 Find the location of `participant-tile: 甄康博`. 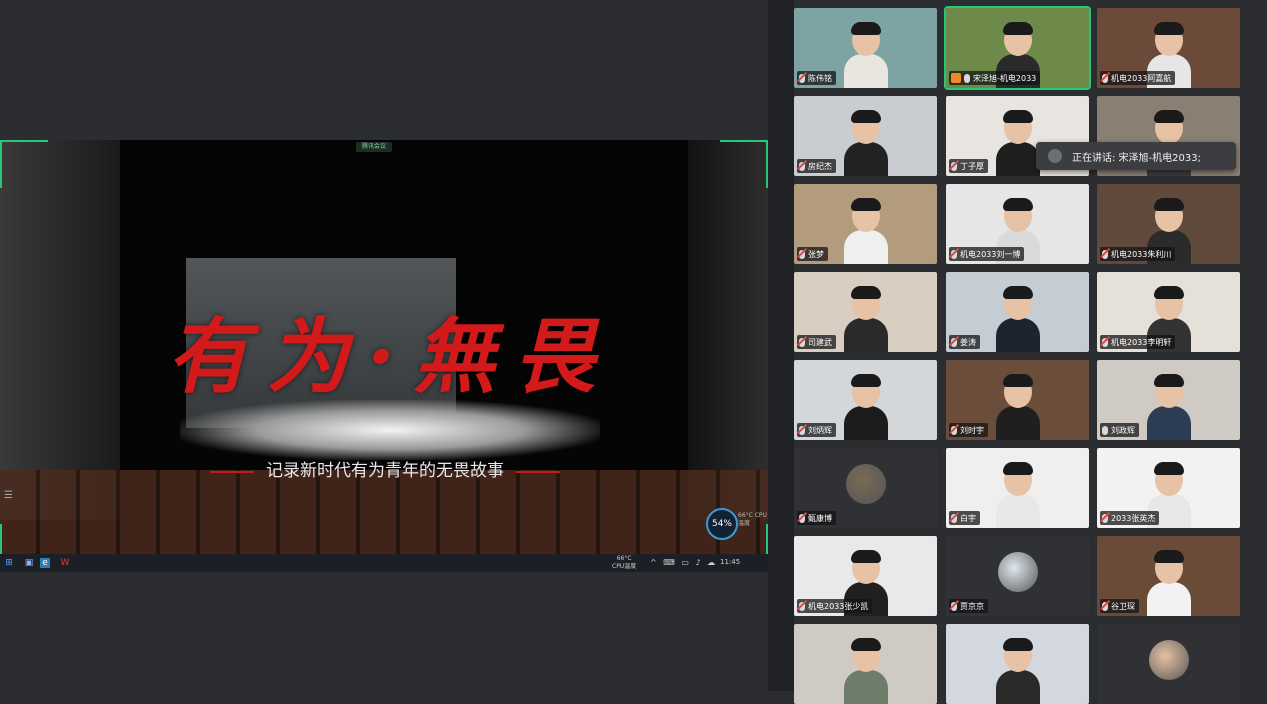

participant-tile: 甄康博 is located at coordinates (865, 488).